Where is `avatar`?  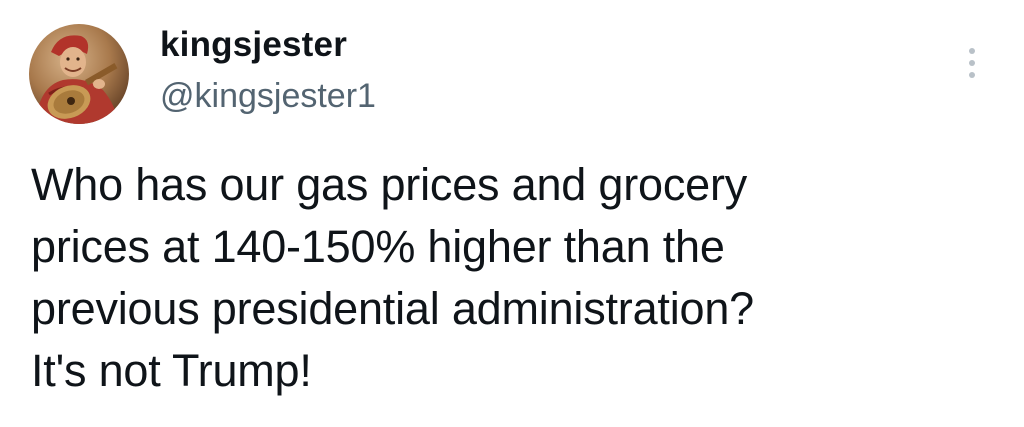
avatar is located at coordinates (79, 74).